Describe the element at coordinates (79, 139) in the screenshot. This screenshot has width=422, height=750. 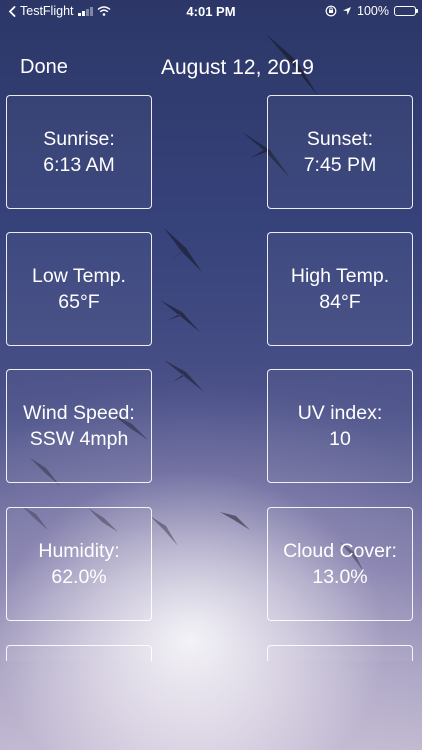
I see `tile-label: Sunrise:` at that location.